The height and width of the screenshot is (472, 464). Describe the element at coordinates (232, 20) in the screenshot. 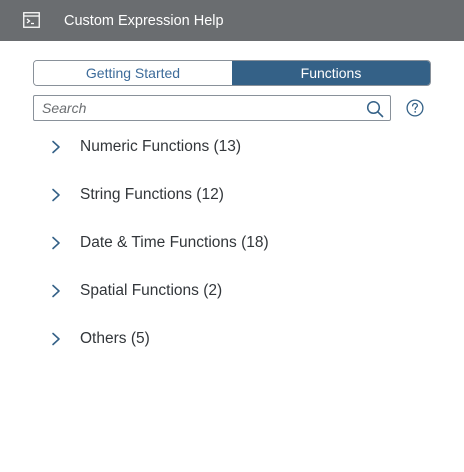

I see `title-bar: Custom Expression Help` at that location.